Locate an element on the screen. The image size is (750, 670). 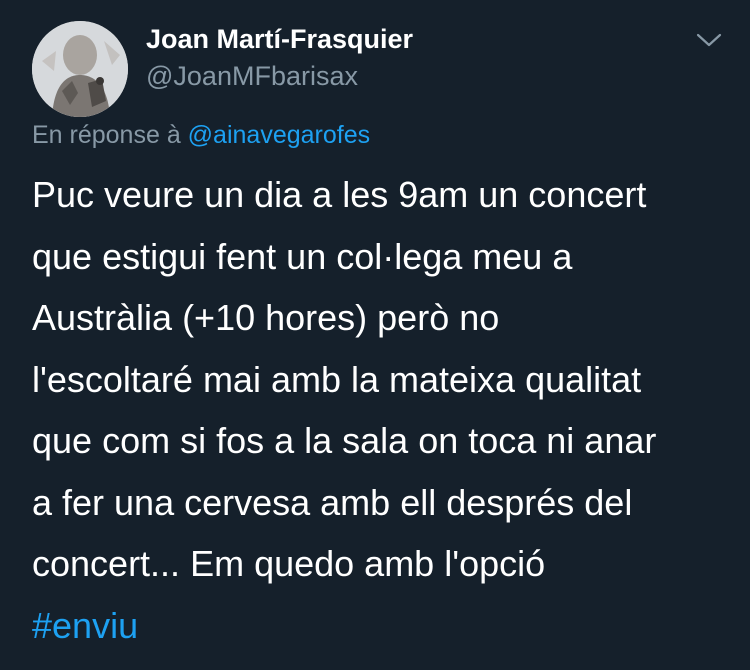
reply-prefix: En réponse à is located at coordinates (106, 135).